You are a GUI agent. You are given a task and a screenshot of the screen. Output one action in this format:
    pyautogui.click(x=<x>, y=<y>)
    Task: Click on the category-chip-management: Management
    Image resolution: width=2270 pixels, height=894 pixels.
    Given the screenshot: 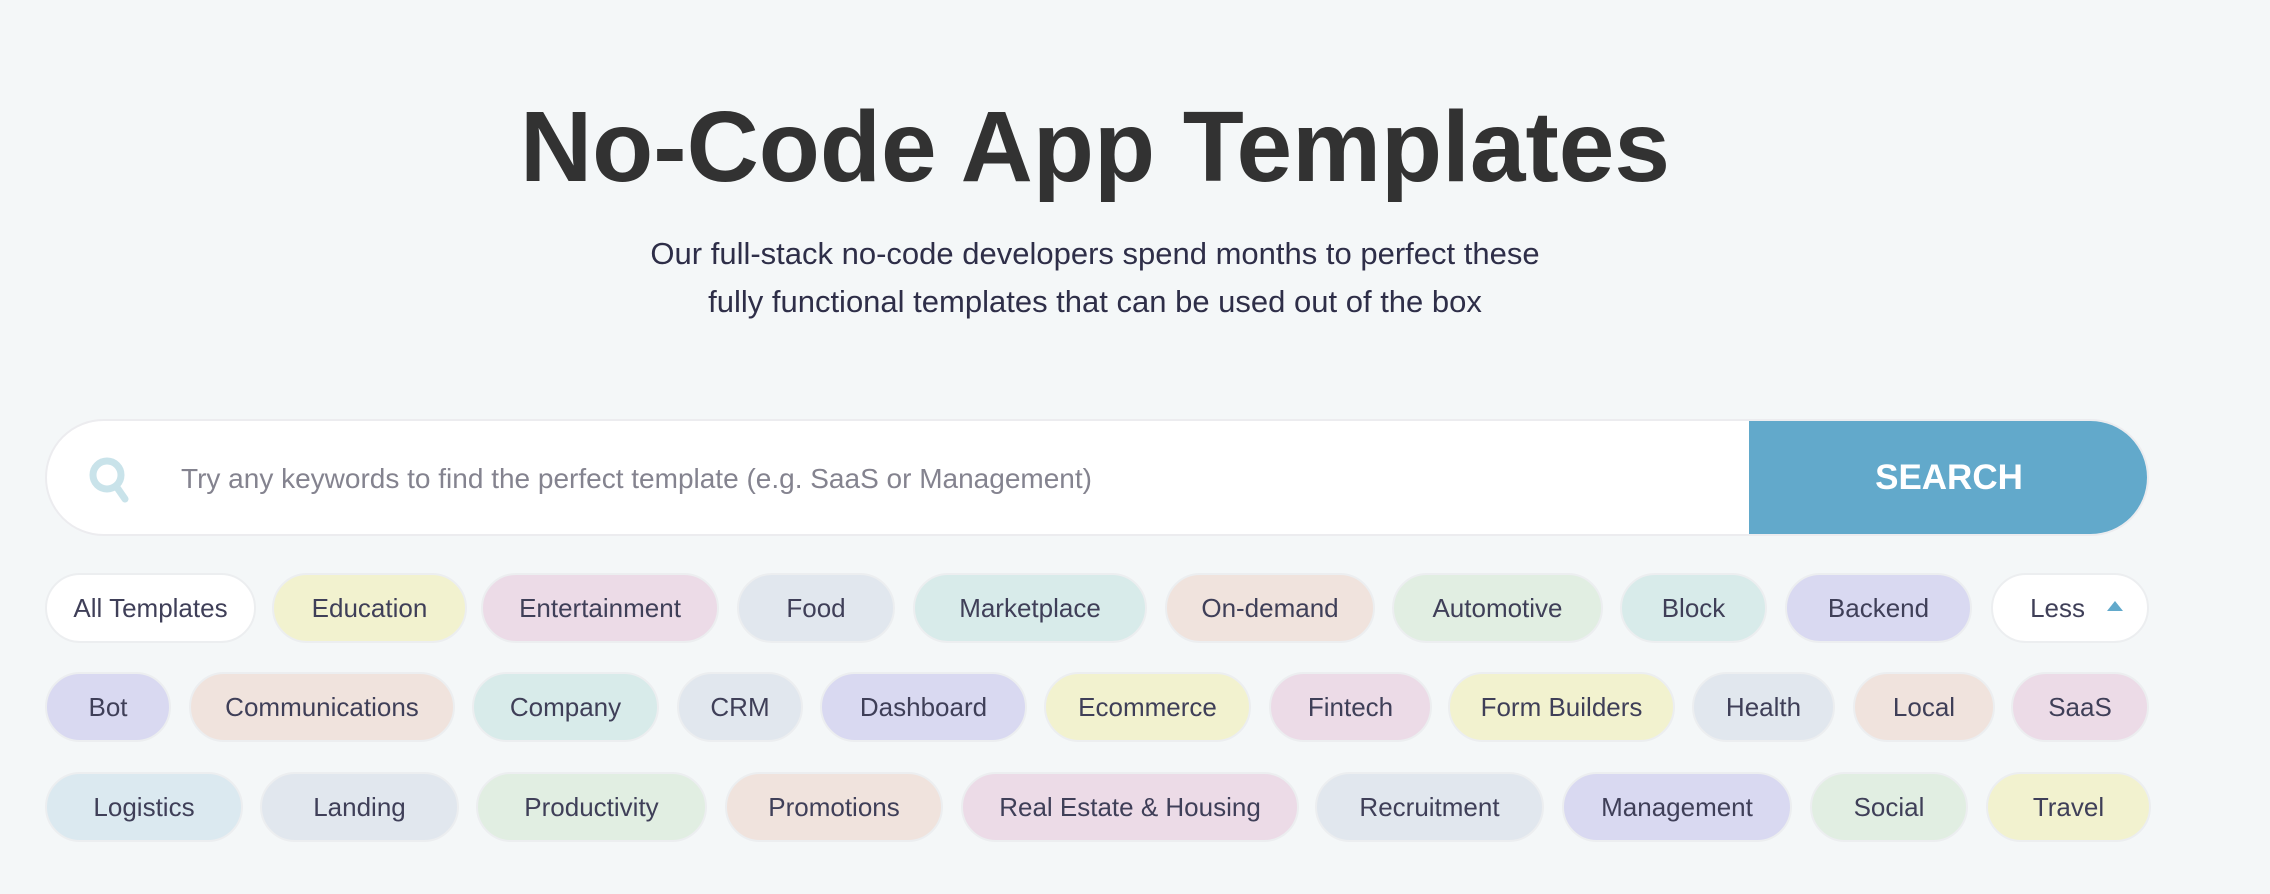 What is the action you would take?
    pyautogui.click(x=1677, y=807)
    